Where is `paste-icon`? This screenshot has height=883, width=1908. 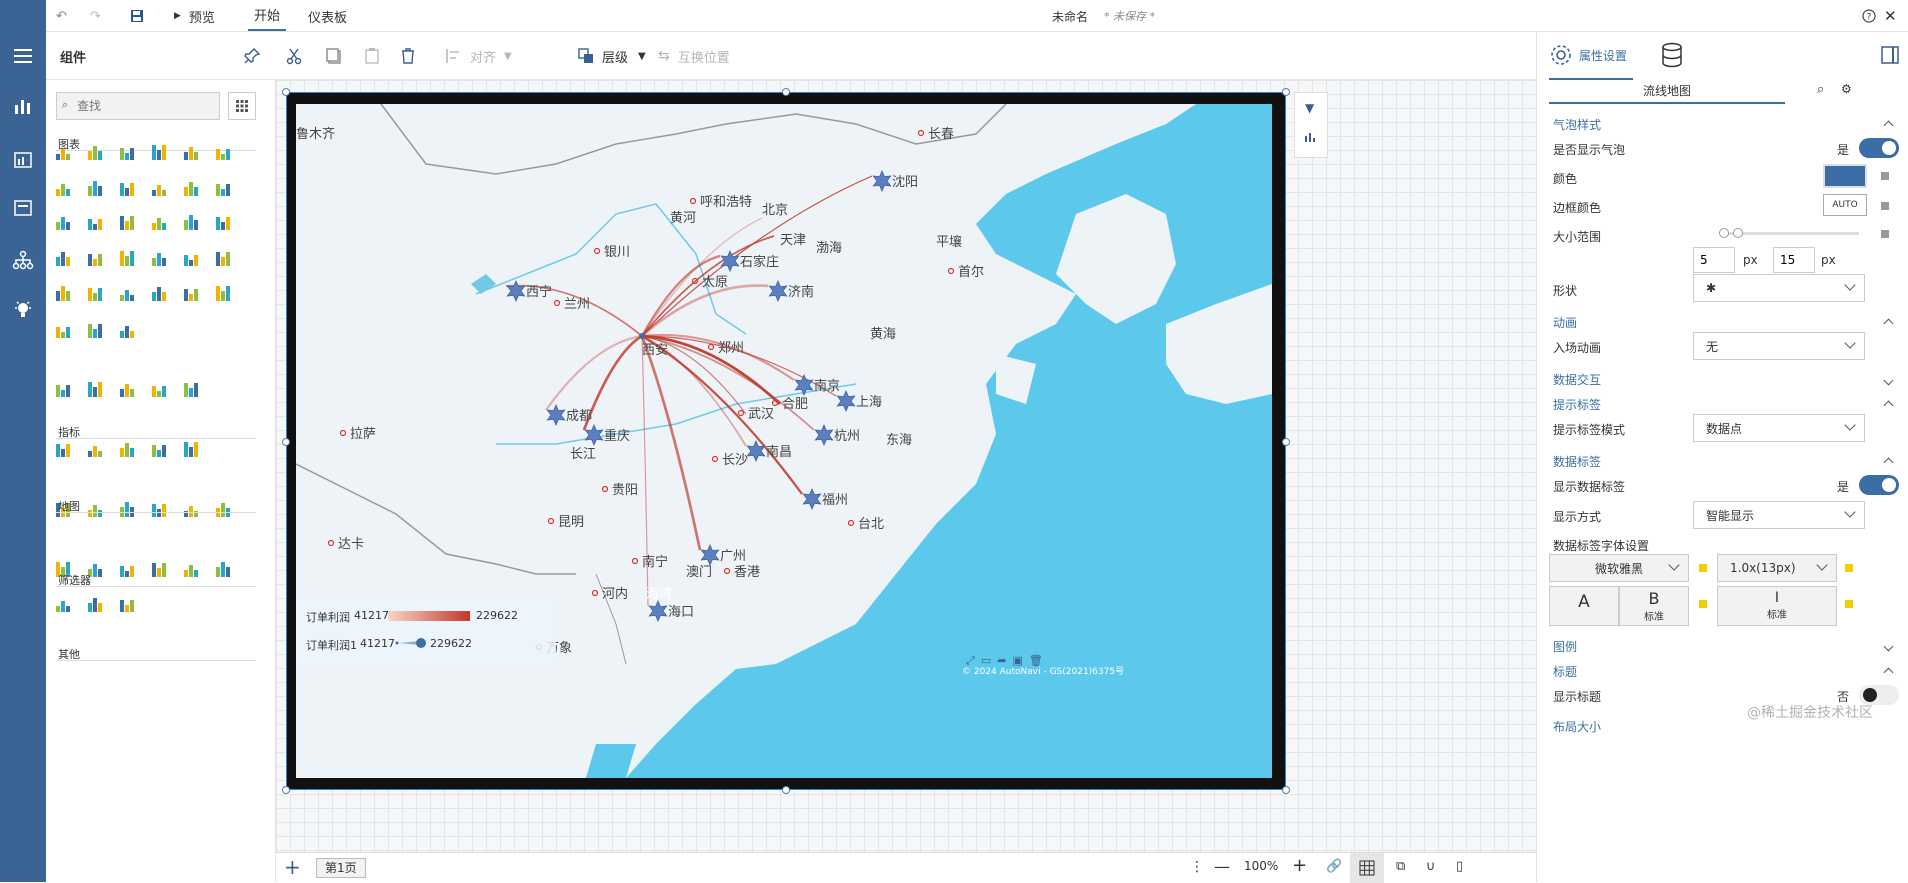 paste-icon is located at coordinates (372, 56).